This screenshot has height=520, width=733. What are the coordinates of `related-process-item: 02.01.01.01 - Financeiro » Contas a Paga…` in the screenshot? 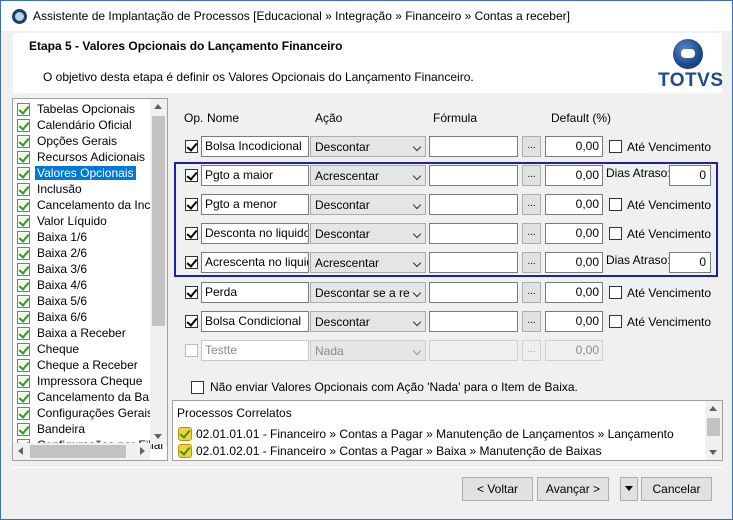 It's located at (426, 434).